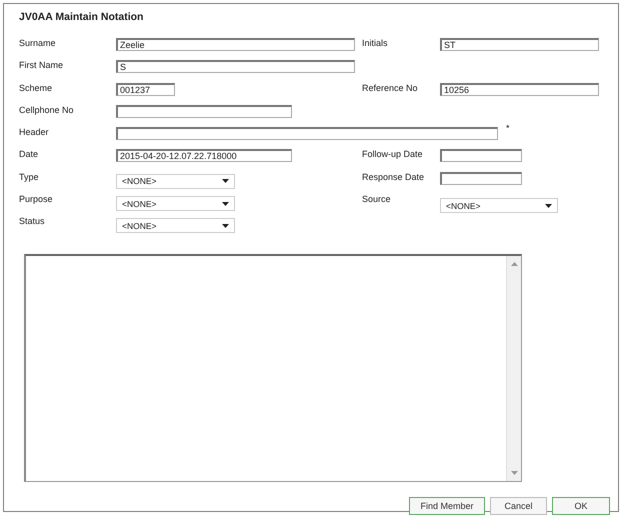 The height and width of the screenshot is (517, 624). Describe the element at coordinates (519, 44) in the screenshot. I see `text-field: ST` at that location.